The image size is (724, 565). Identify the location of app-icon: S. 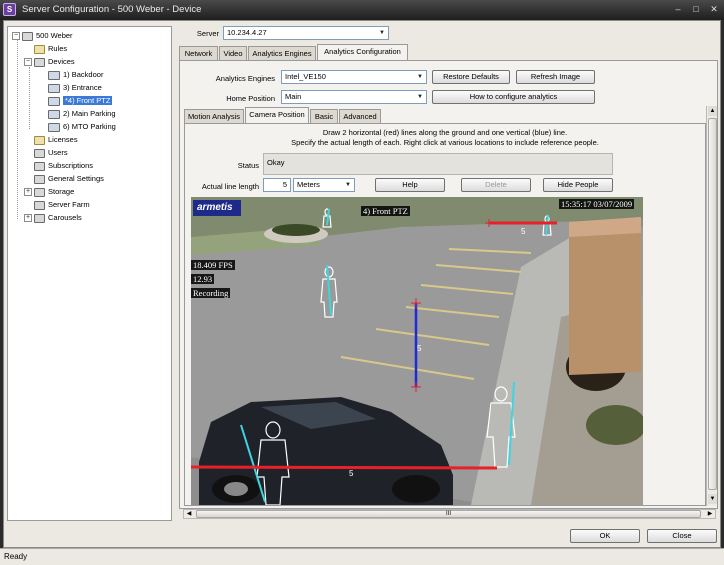
(9, 9).